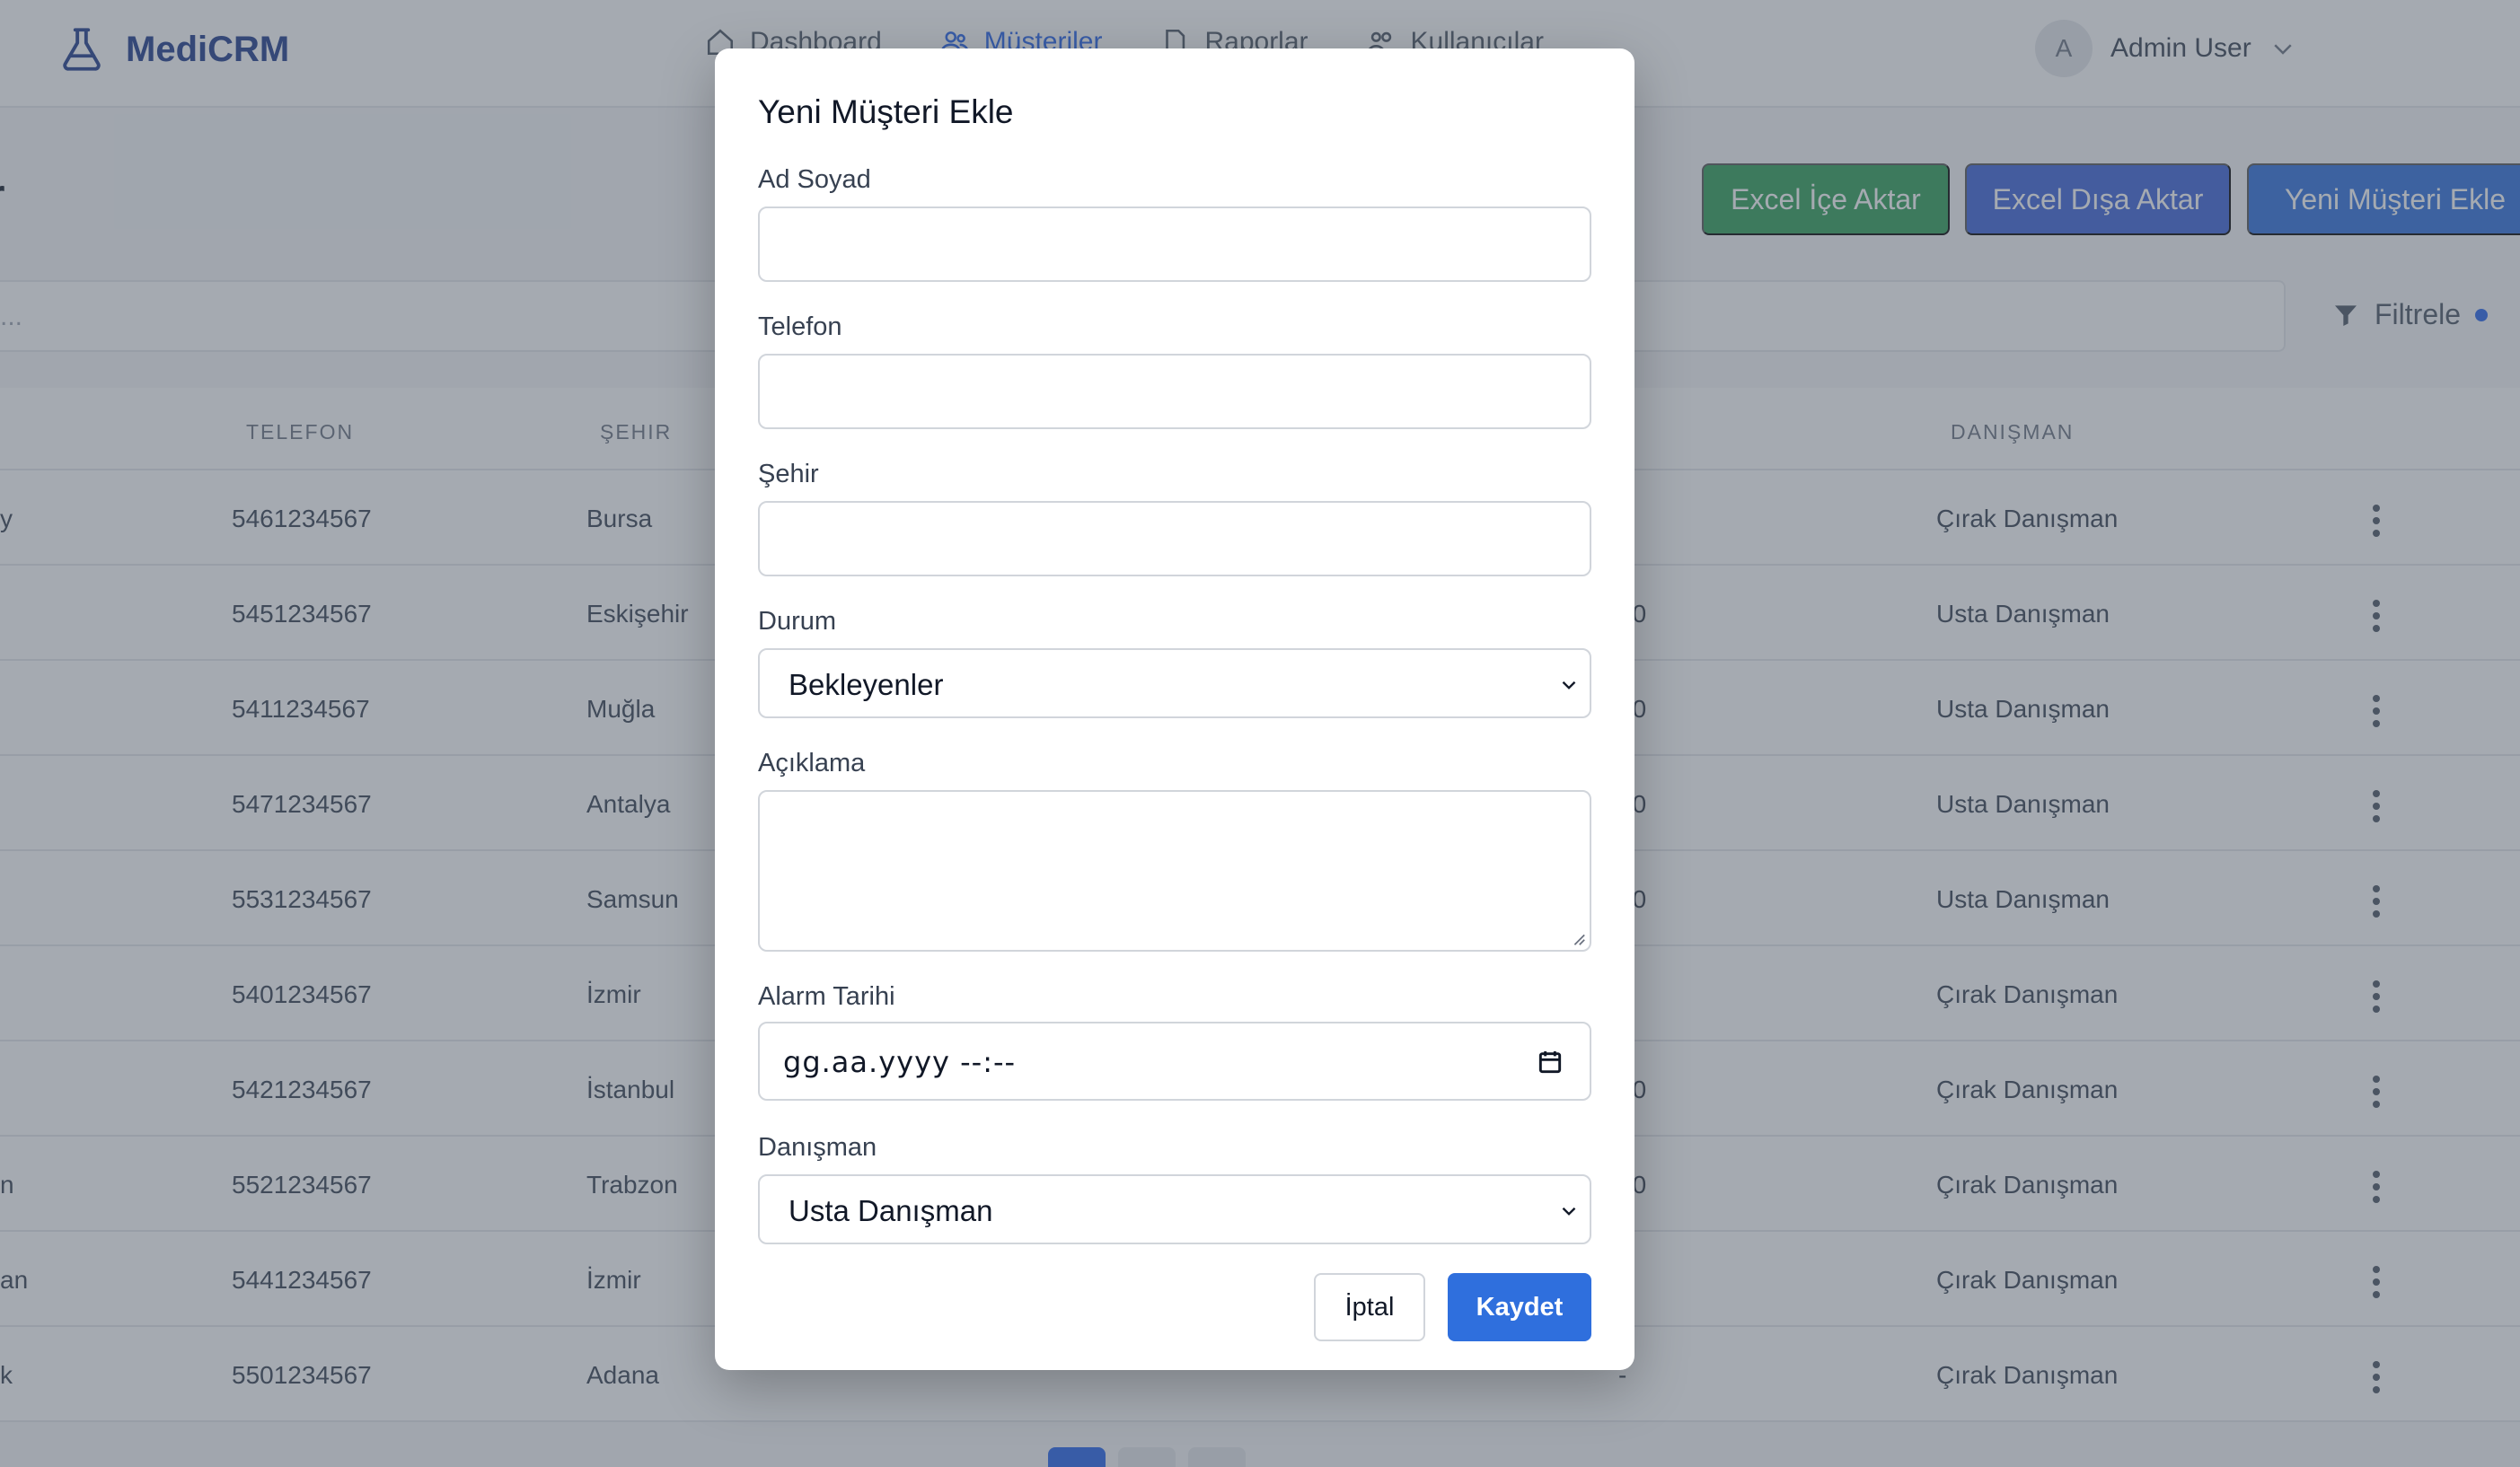  I want to click on city-input, so click(1174, 538).